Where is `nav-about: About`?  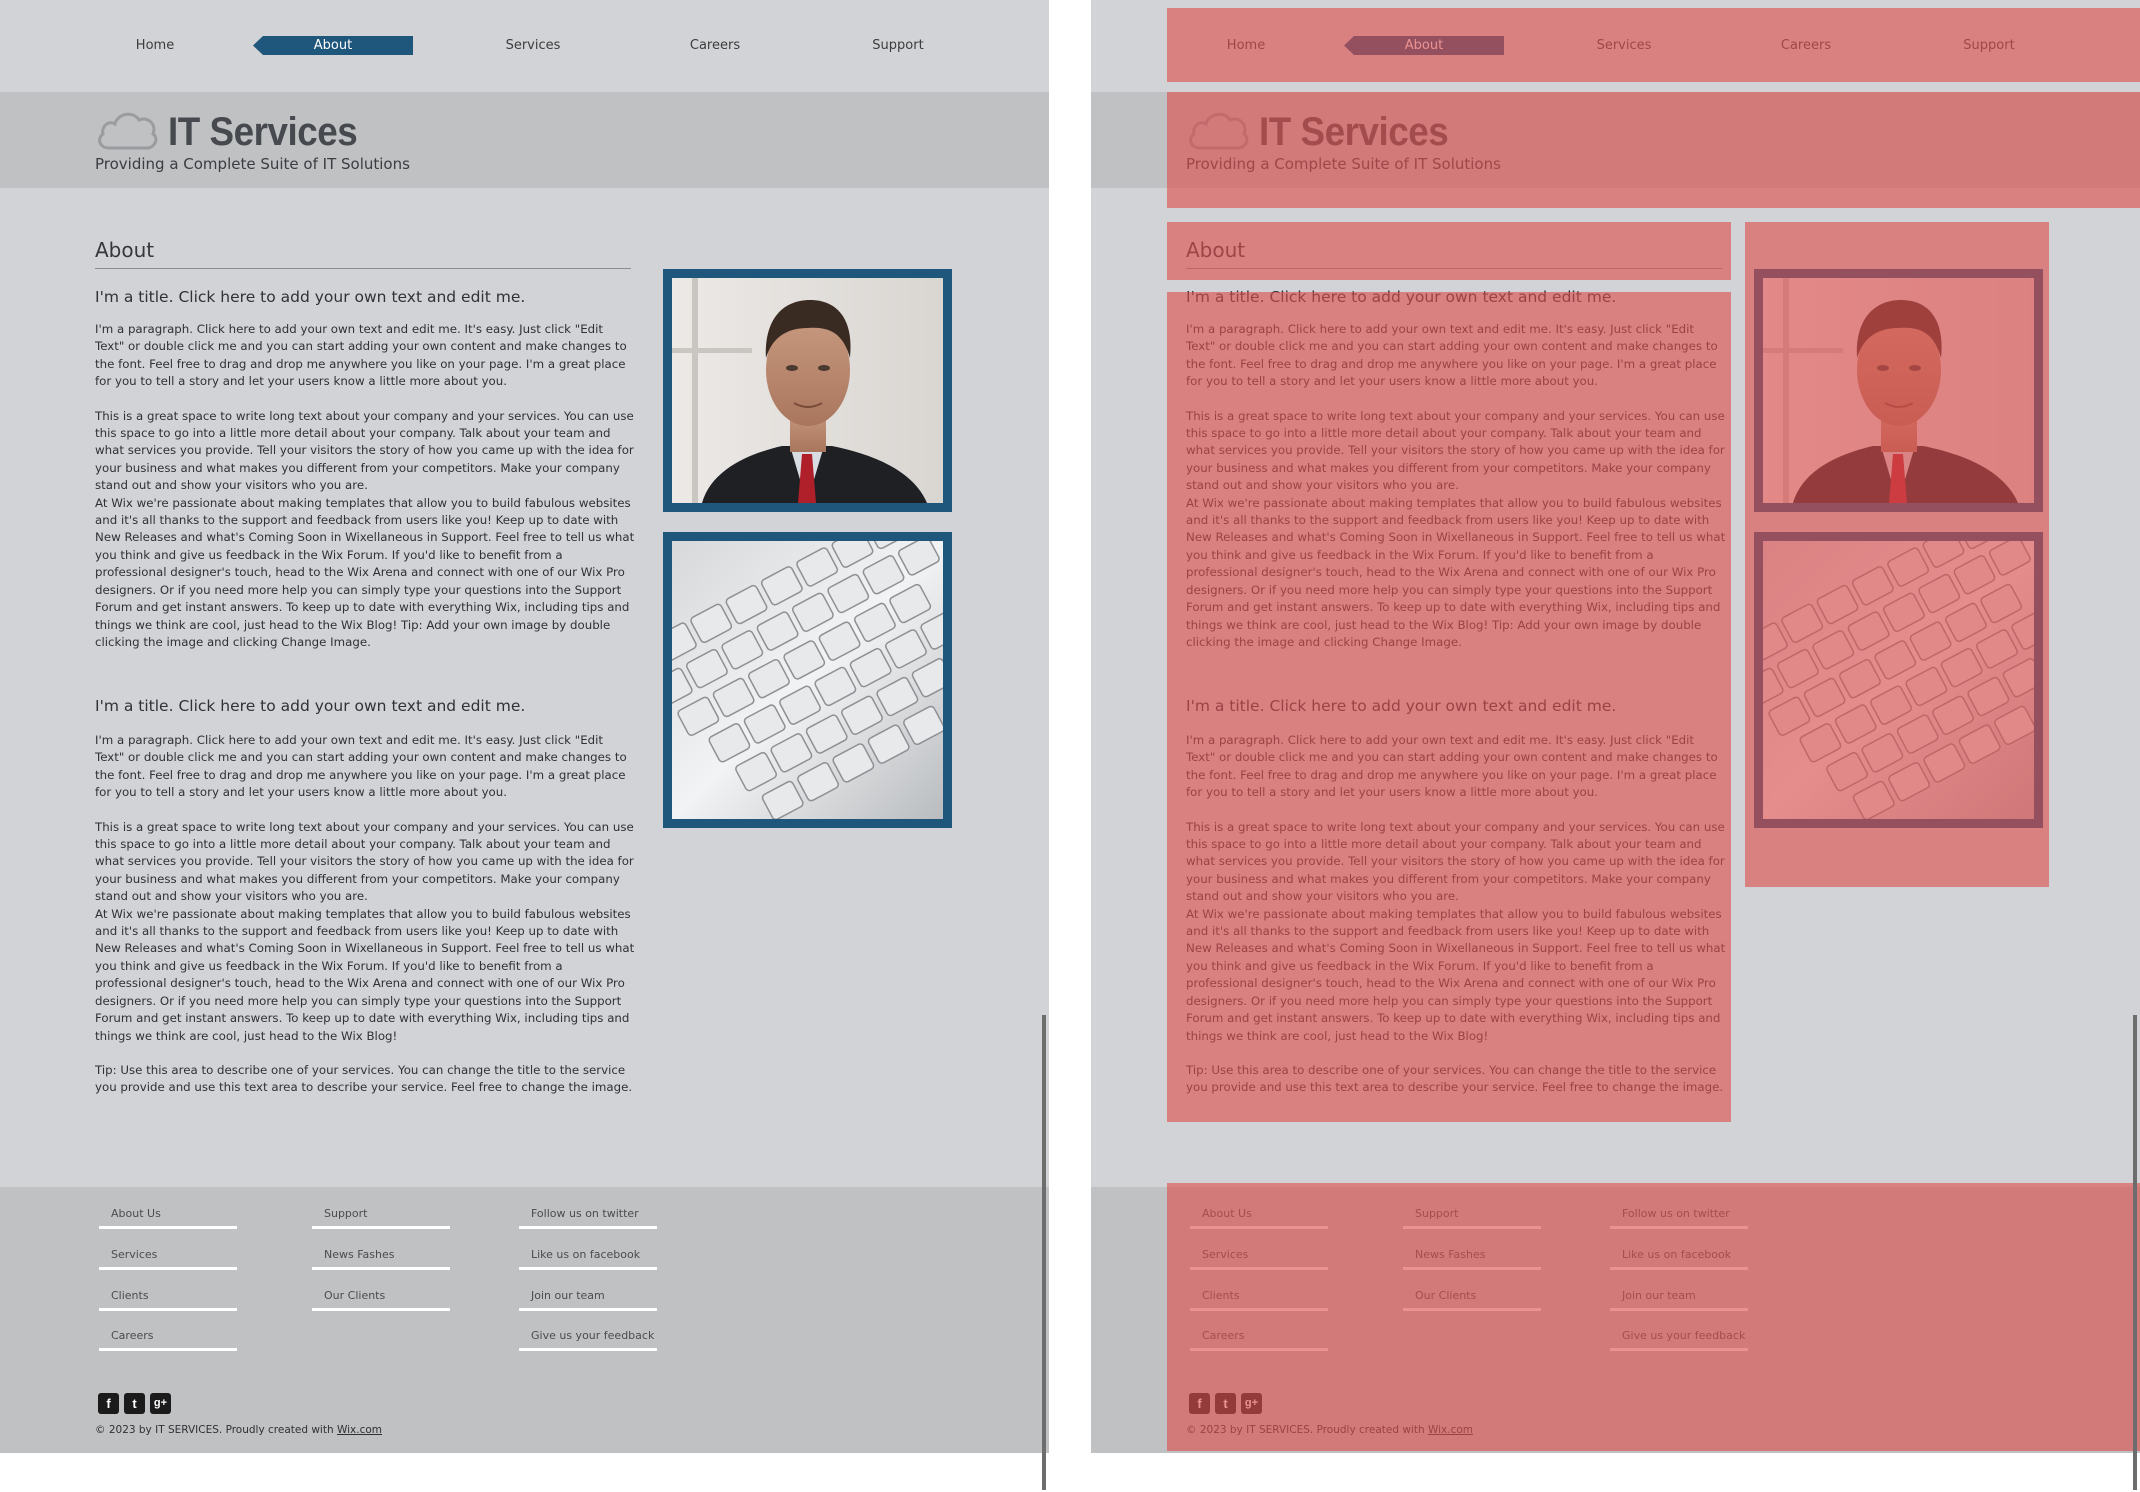 nav-about: About is located at coordinates (333, 45).